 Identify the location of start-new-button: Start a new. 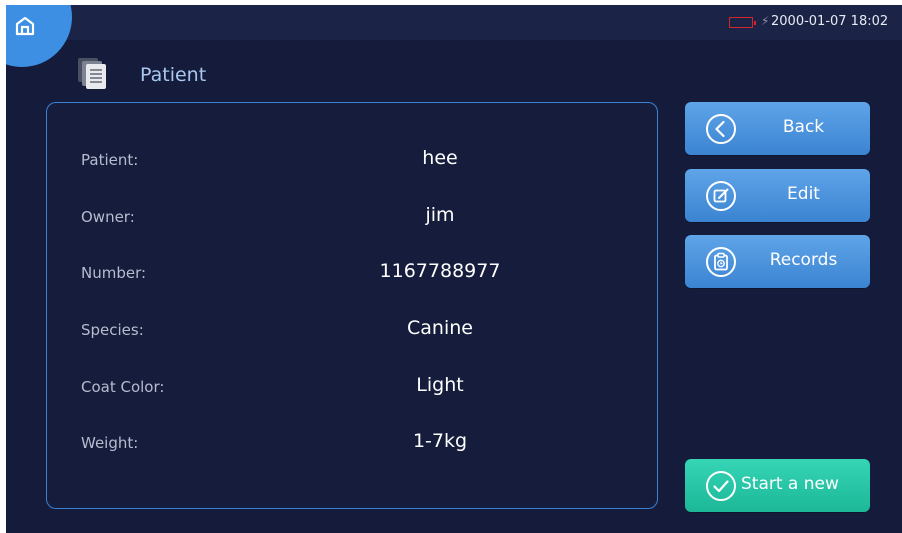
(777, 485).